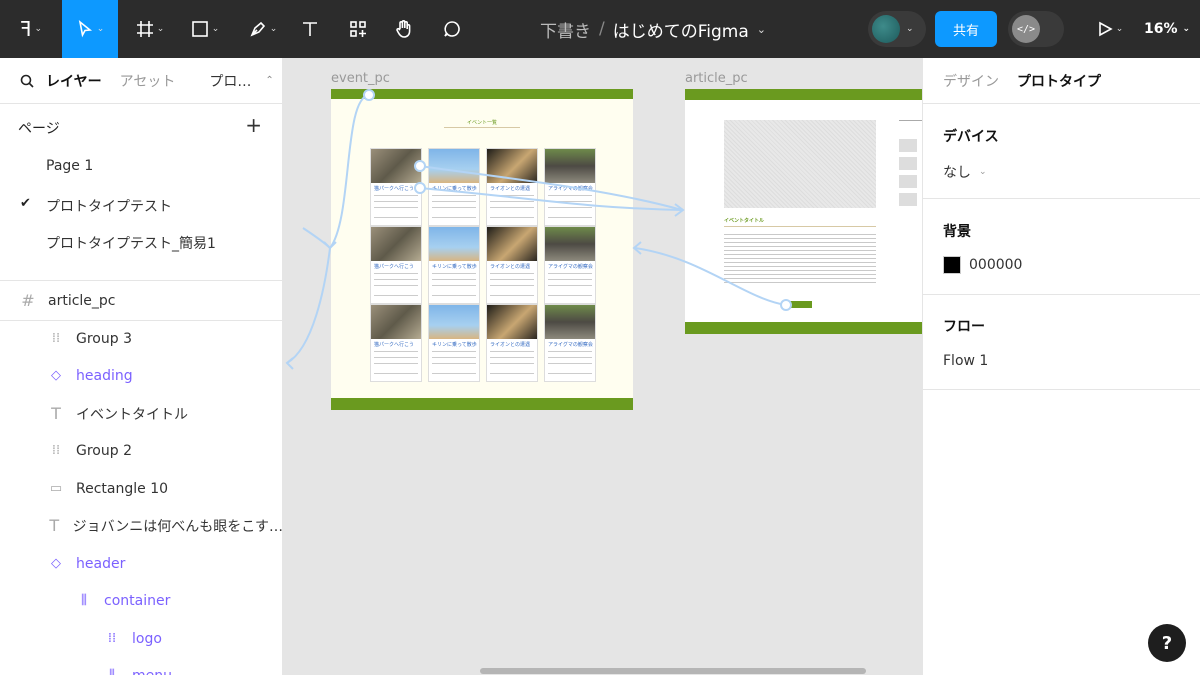 Image resolution: width=1200 pixels, height=675 pixels. Describe the element at coordinates (452, 29) in the screenshot. I see `comment-tool-button` at that location.